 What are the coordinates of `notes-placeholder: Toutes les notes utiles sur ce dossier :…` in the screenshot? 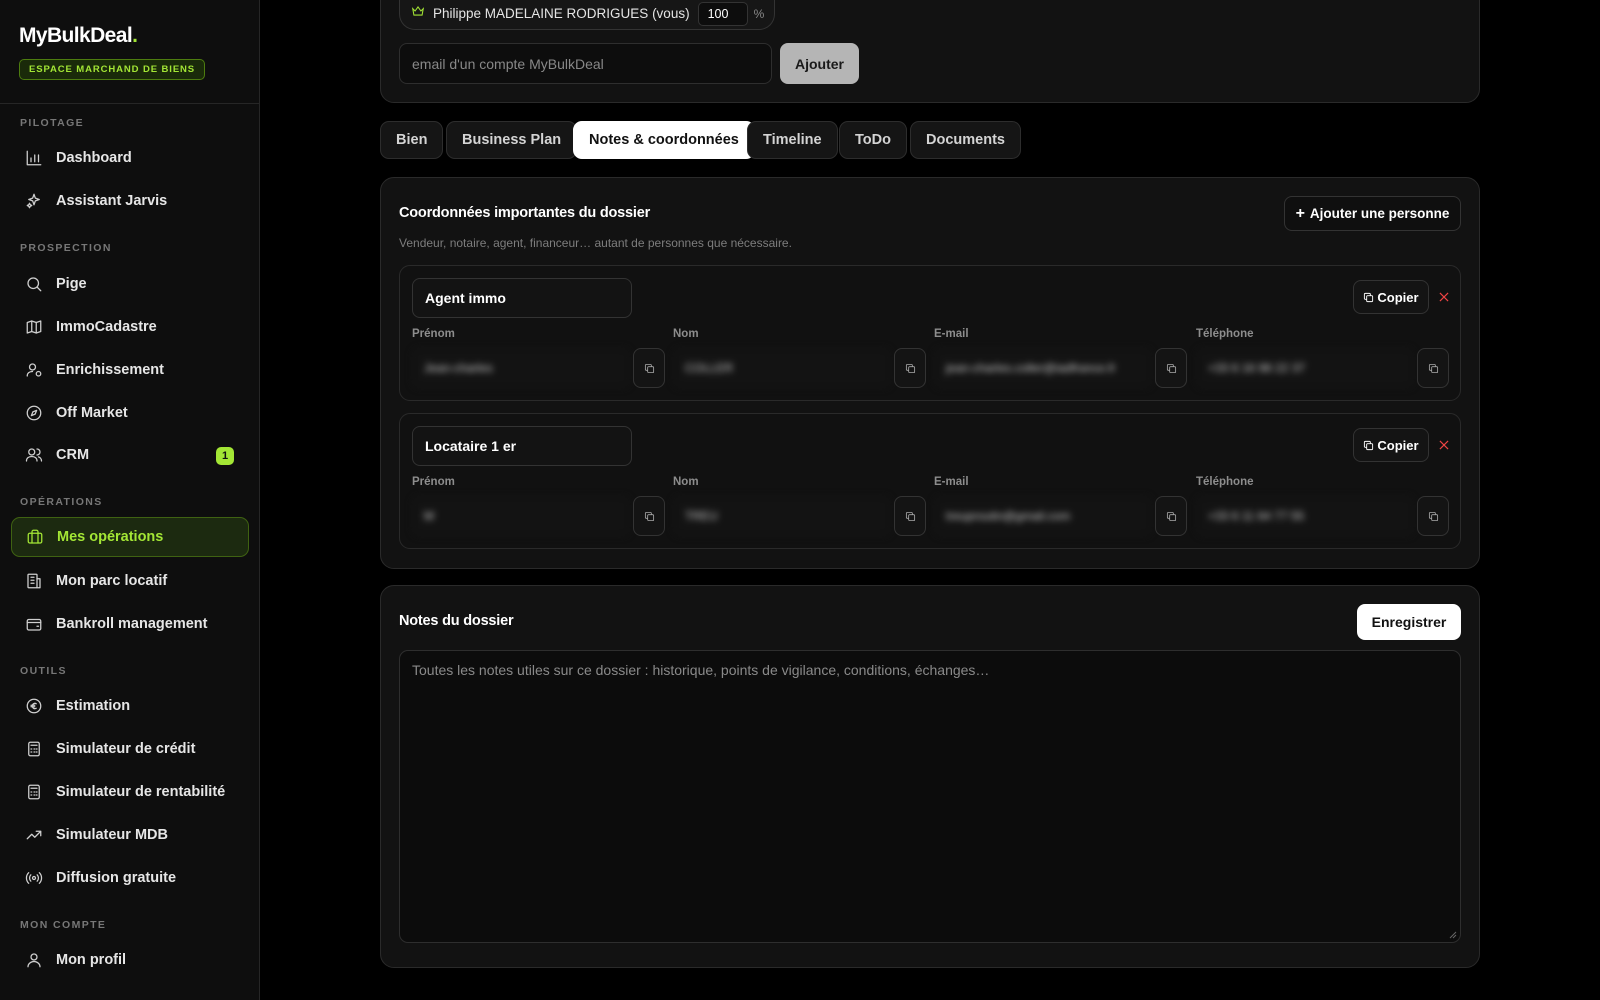 It's located at (701, 670).